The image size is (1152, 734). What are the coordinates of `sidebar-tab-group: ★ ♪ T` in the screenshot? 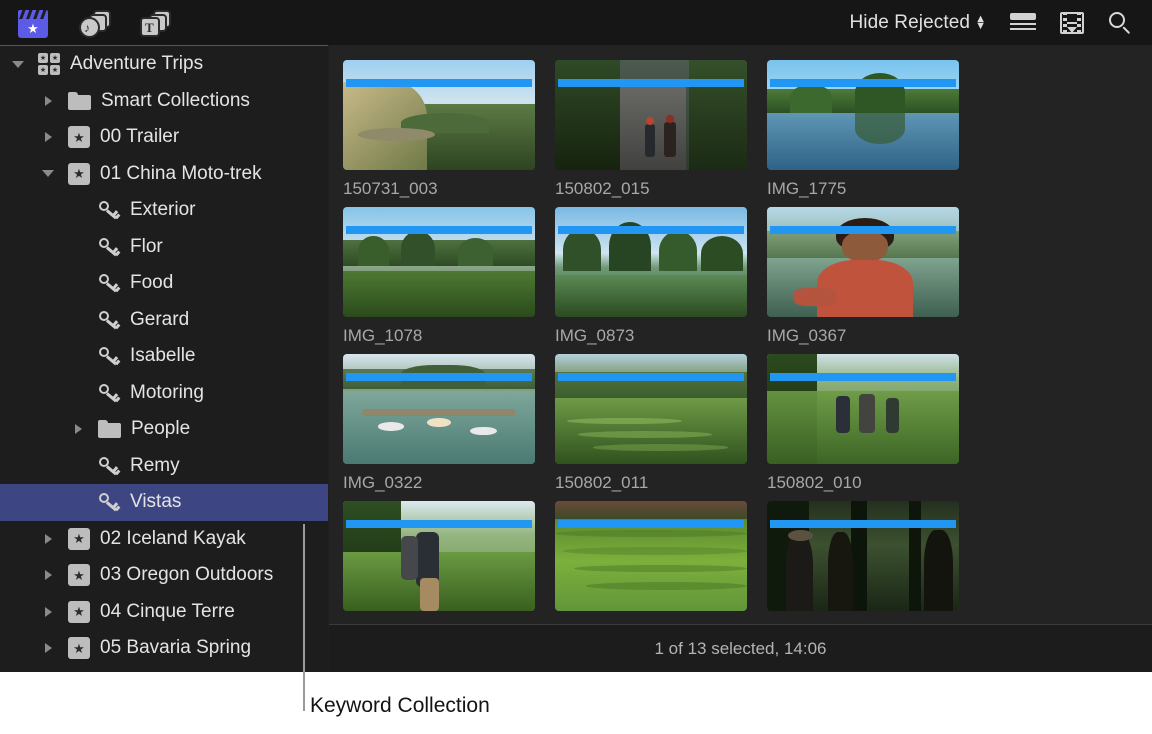 It's located at (86, 23).